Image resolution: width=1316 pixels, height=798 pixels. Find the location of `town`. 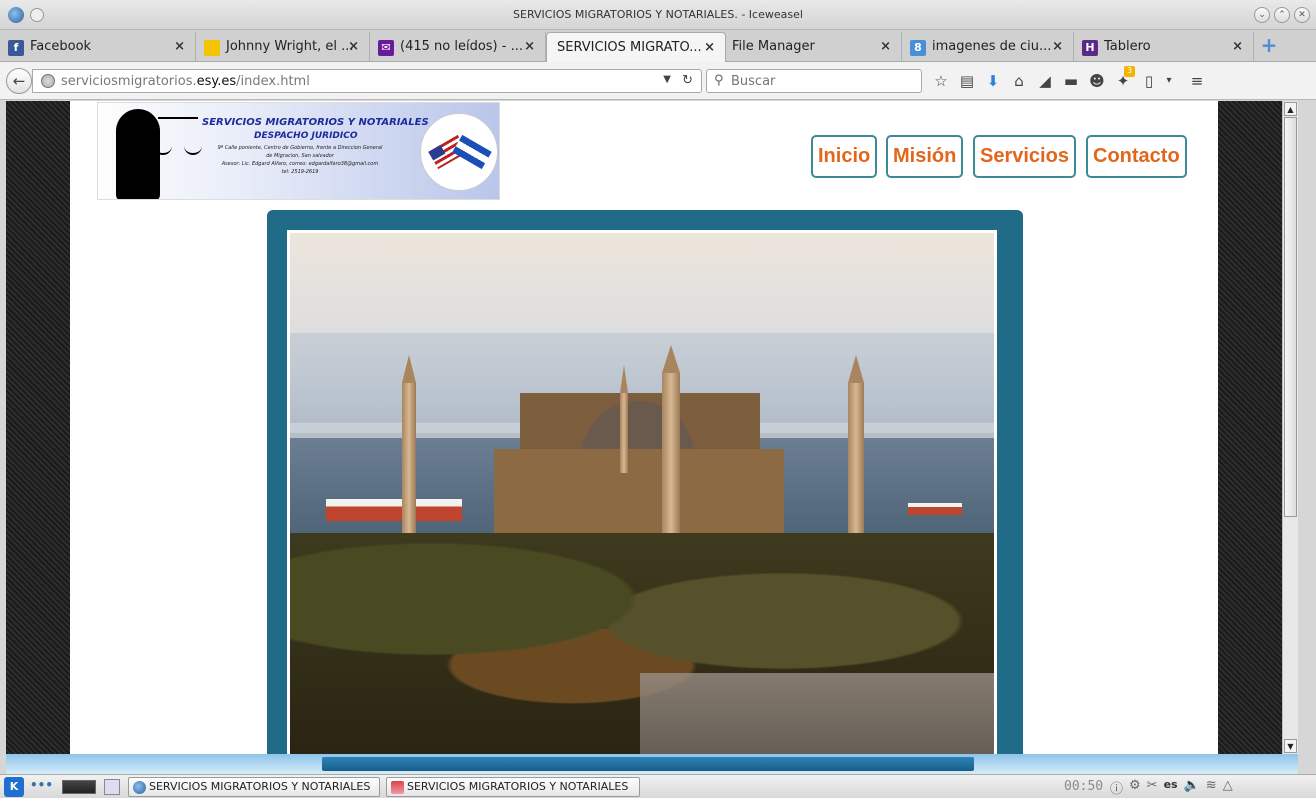

town is located at coordinates (817, 713).